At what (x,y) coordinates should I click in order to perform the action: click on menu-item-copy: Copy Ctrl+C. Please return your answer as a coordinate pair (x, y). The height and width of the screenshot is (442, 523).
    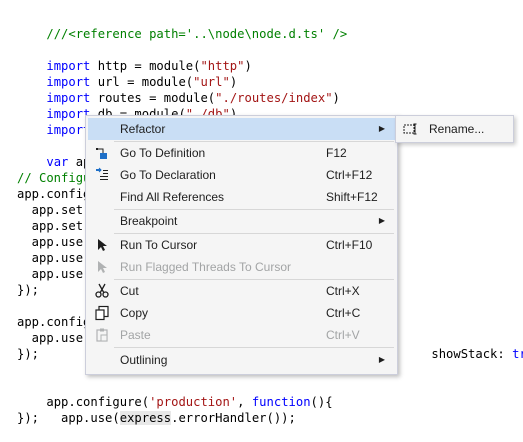
    Looking at the image, I should click on (241, 313).